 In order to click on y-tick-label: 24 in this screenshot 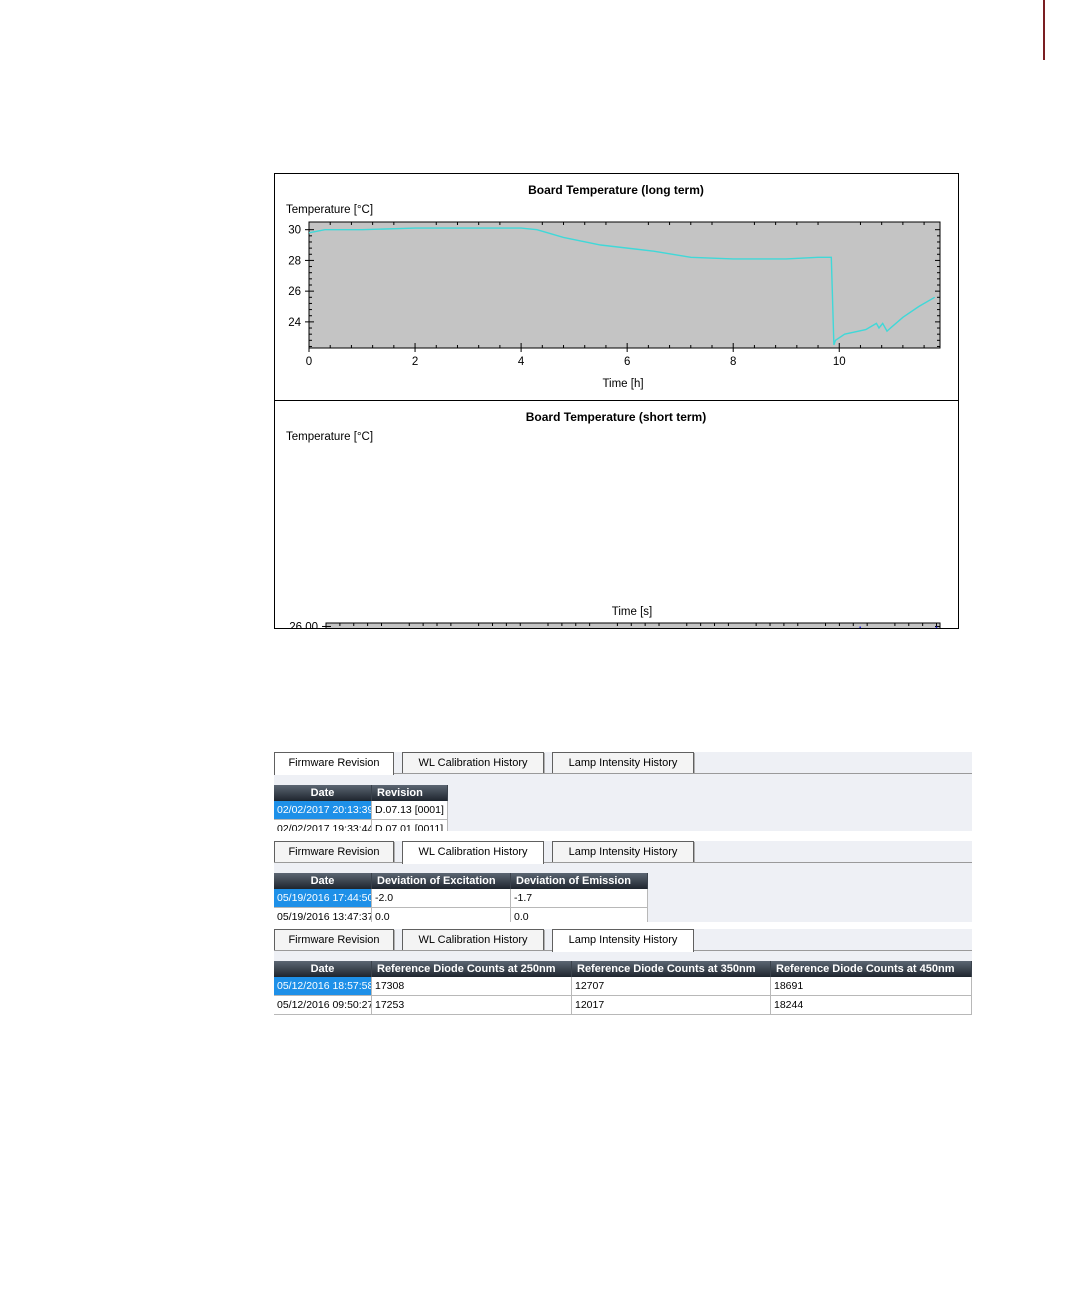, I will do `click(294, 323)`.